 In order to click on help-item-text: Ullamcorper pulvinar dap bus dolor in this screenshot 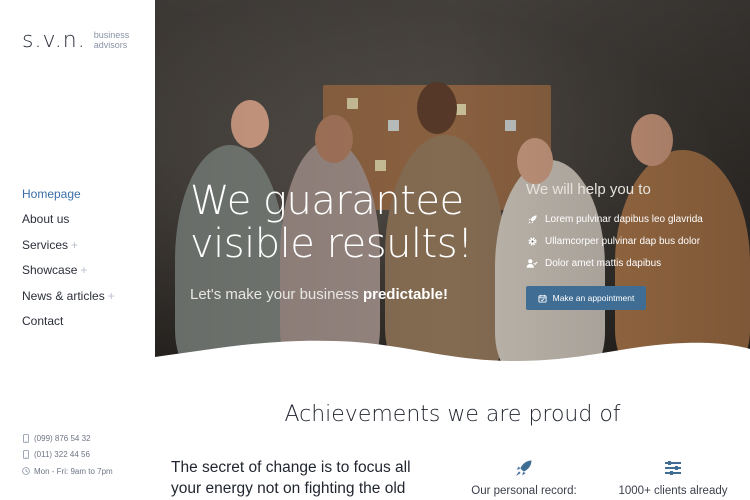, I will do `click(623, 241)`.